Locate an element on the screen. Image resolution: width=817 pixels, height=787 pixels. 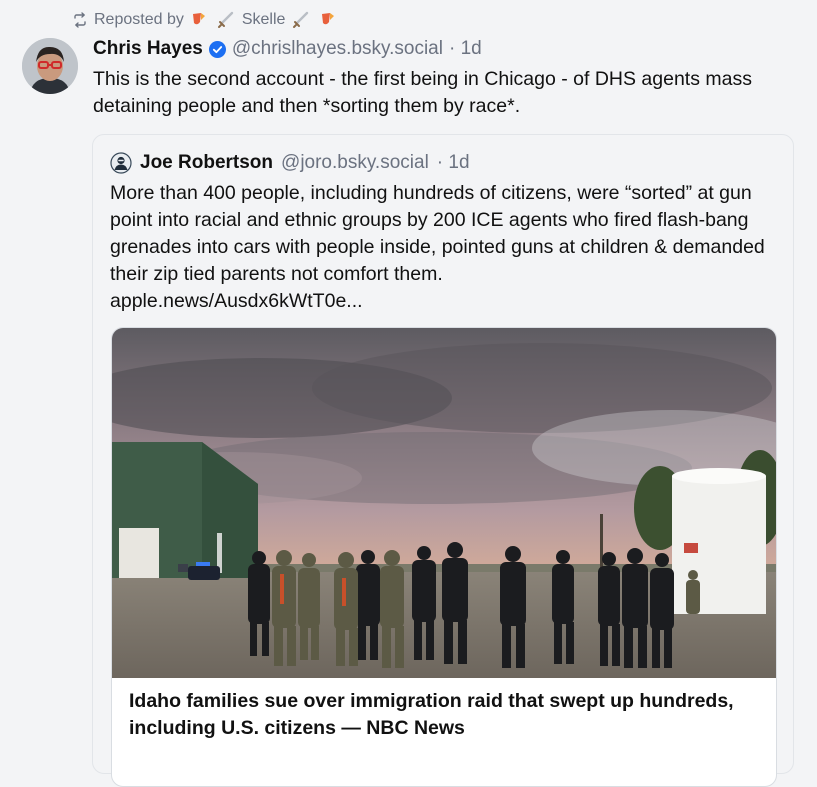
quoted-post-header: Joe Robertson @joro.bsky.social · 1d is located at coordinates (290, 163).